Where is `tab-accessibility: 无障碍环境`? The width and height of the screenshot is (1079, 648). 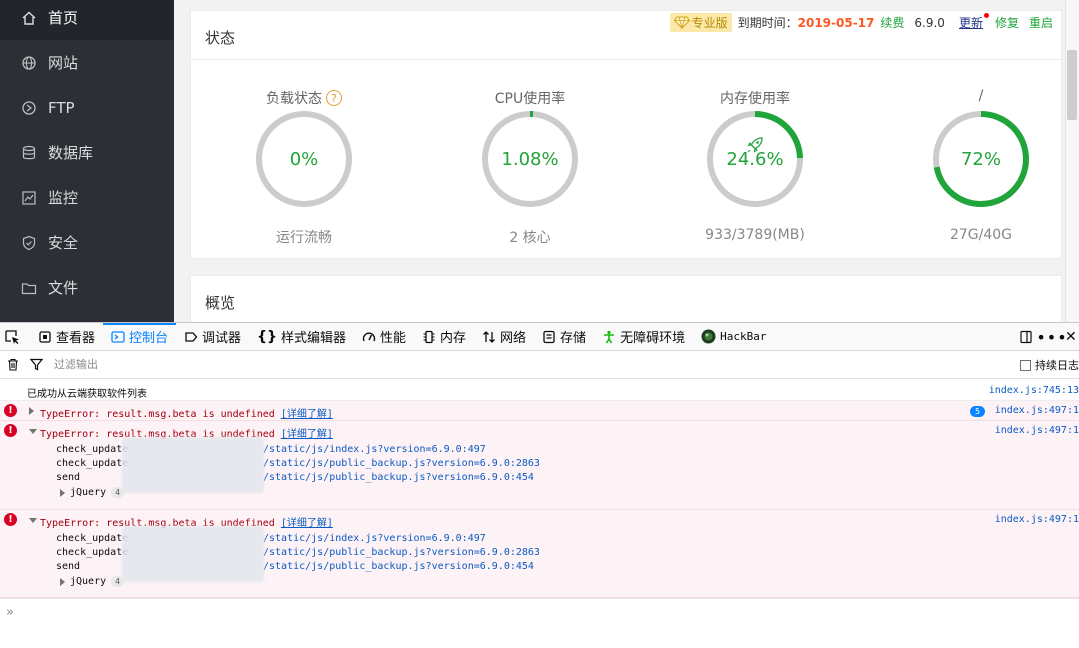 tab-accessibility: 无障碍环境 is located at coordinates (643, 337).